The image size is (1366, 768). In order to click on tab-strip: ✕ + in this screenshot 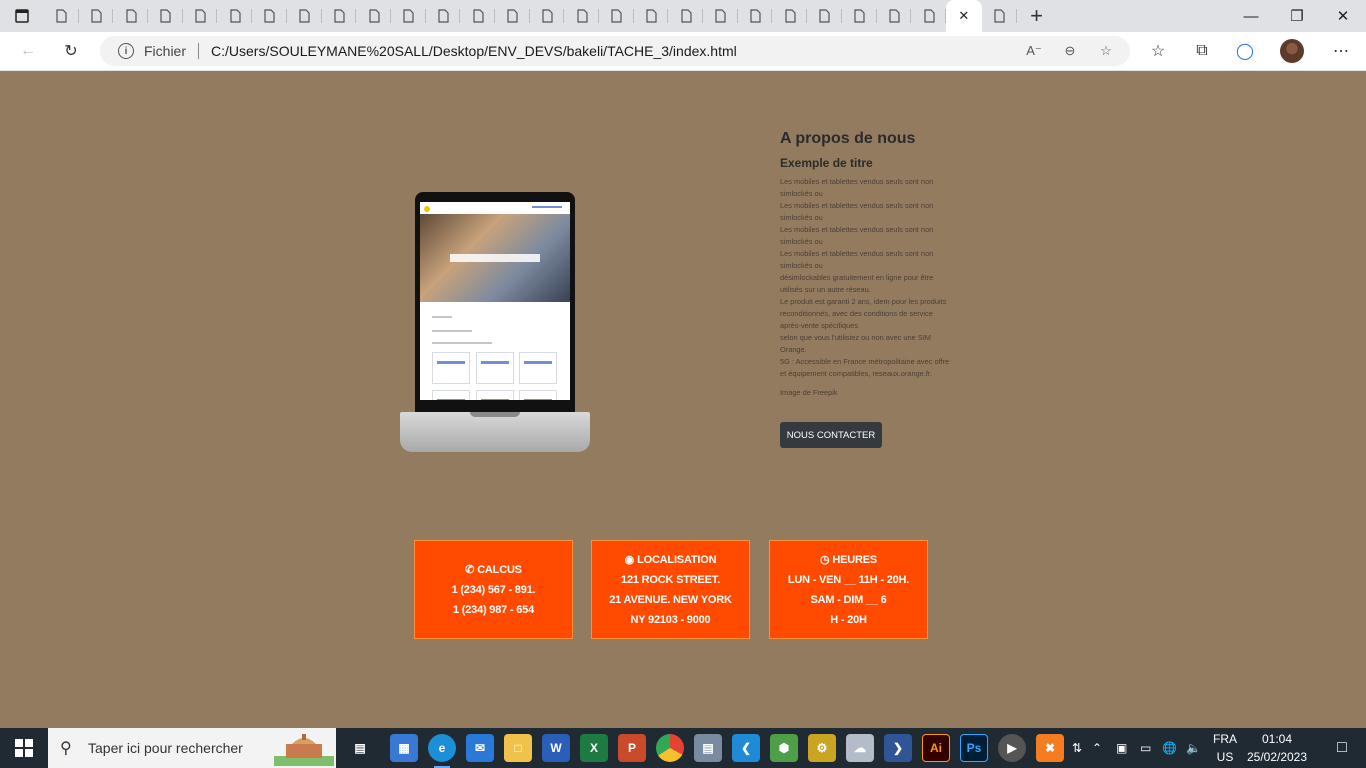, I will do `click(683, 16)`.